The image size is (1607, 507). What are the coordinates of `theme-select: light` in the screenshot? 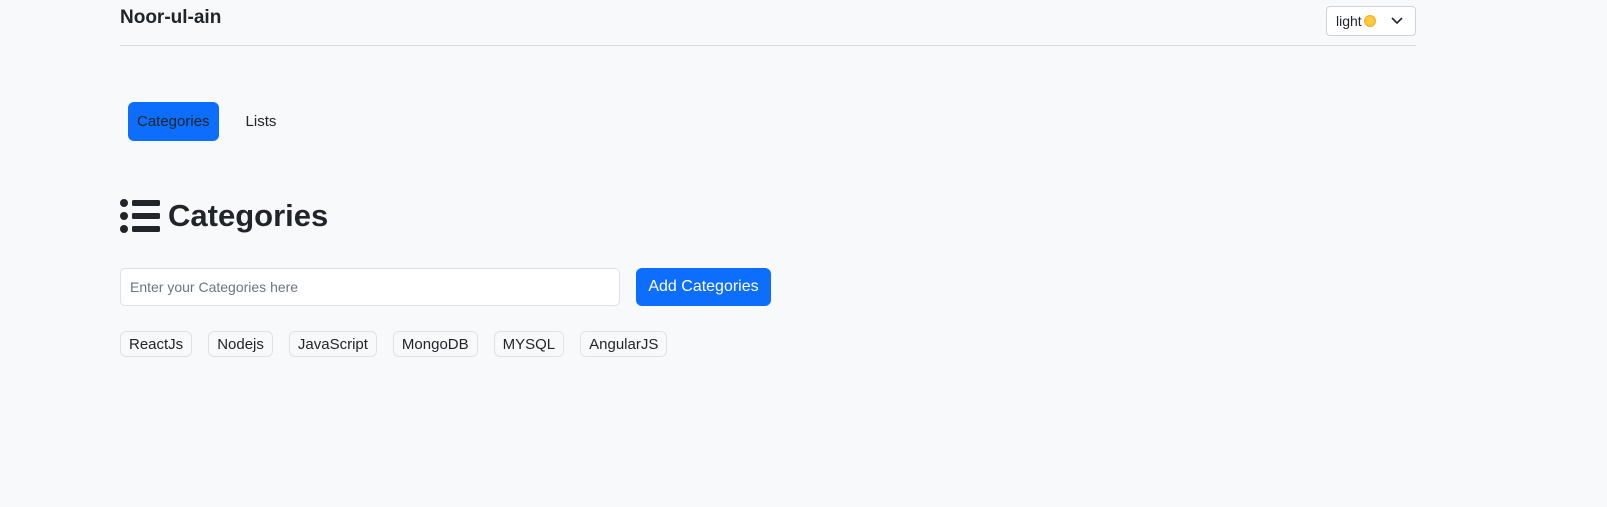 It's located at (1371, 21).